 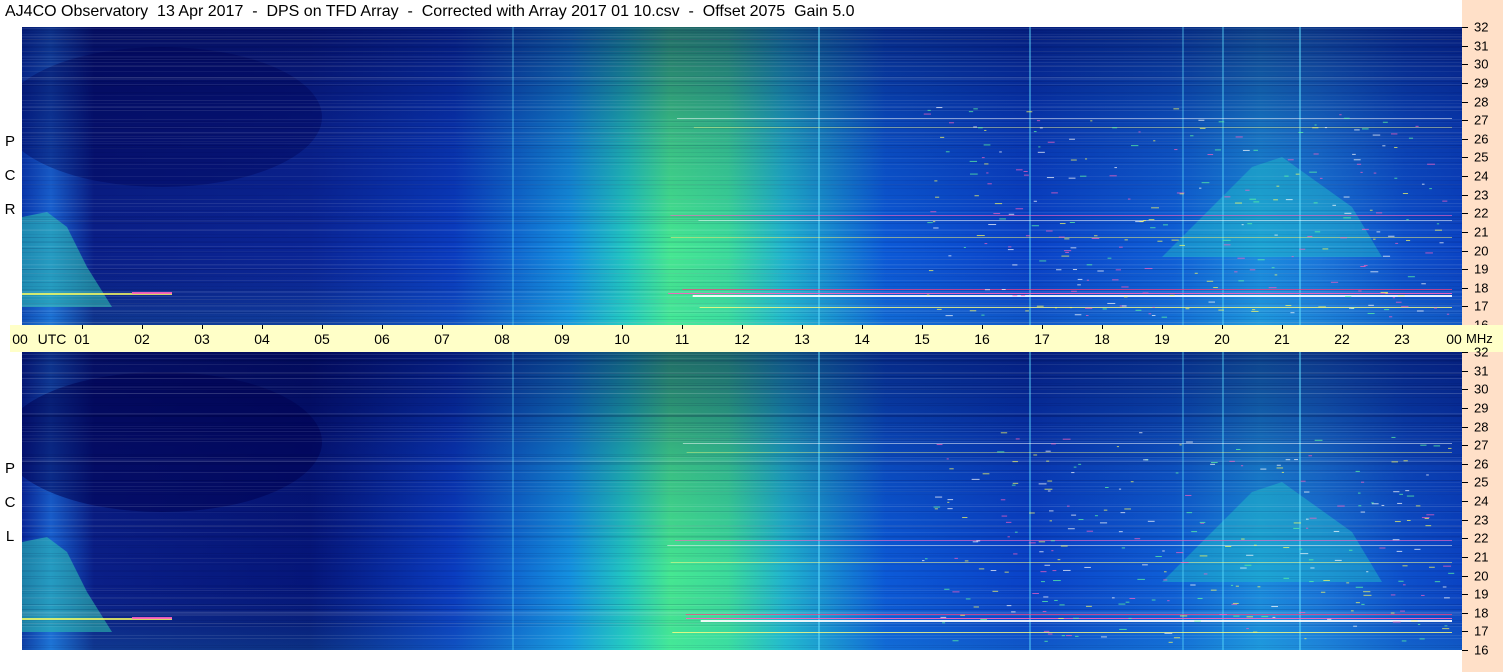 I want to click on time-tick: 10, so click(x=622, y=339).